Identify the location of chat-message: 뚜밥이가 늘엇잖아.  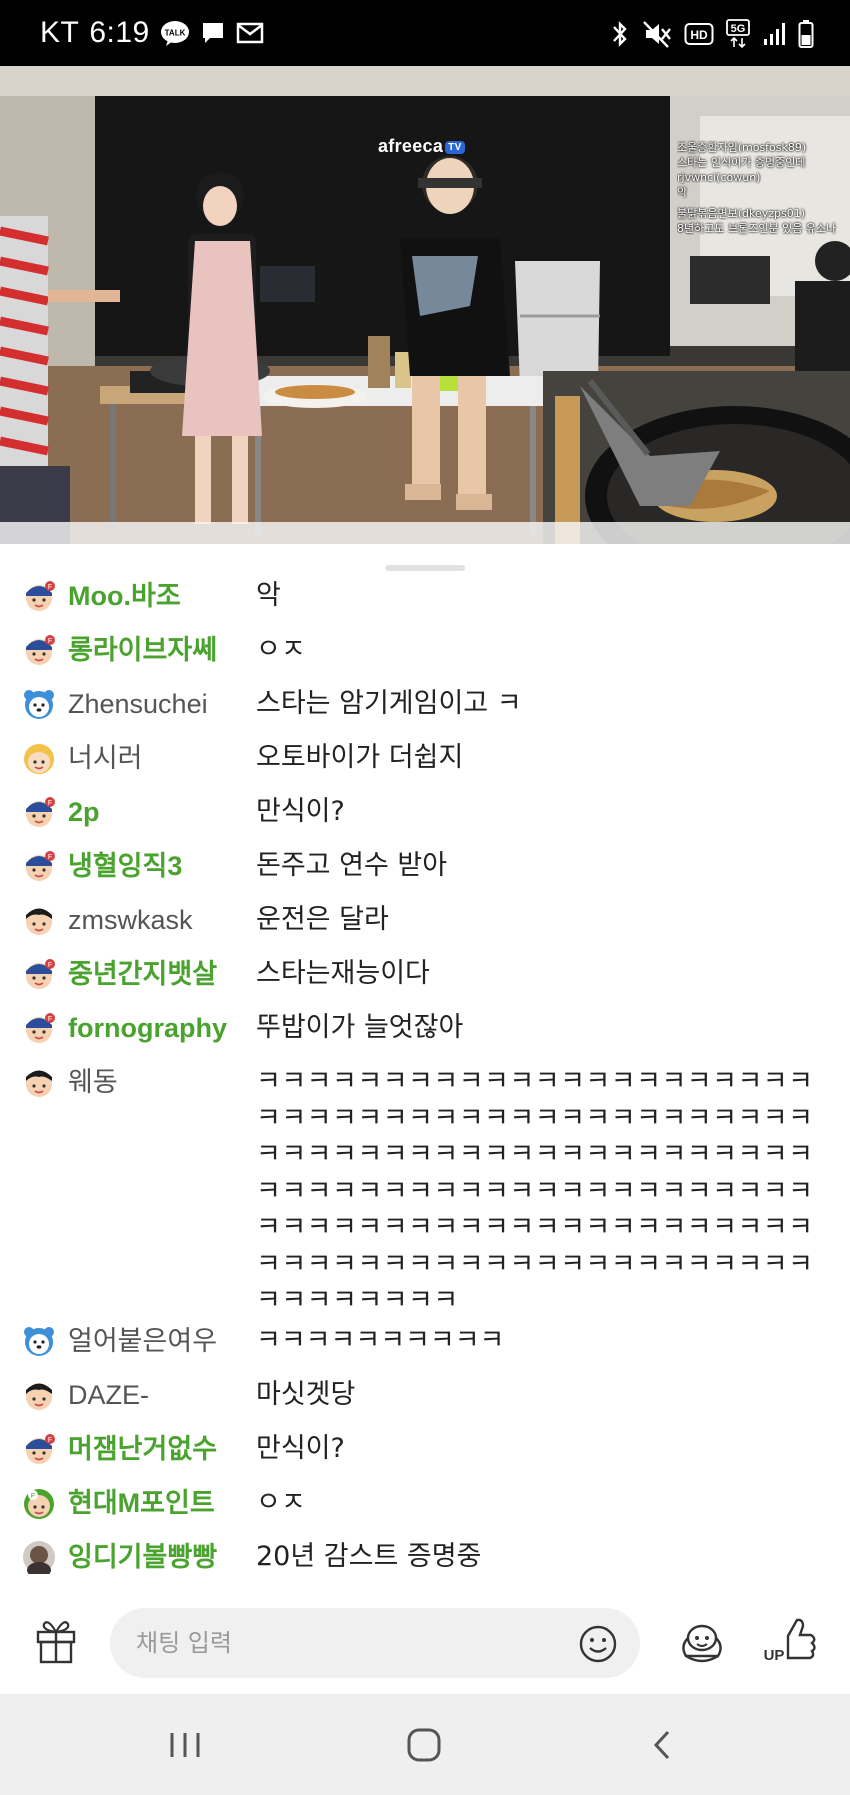
(360, 1027).